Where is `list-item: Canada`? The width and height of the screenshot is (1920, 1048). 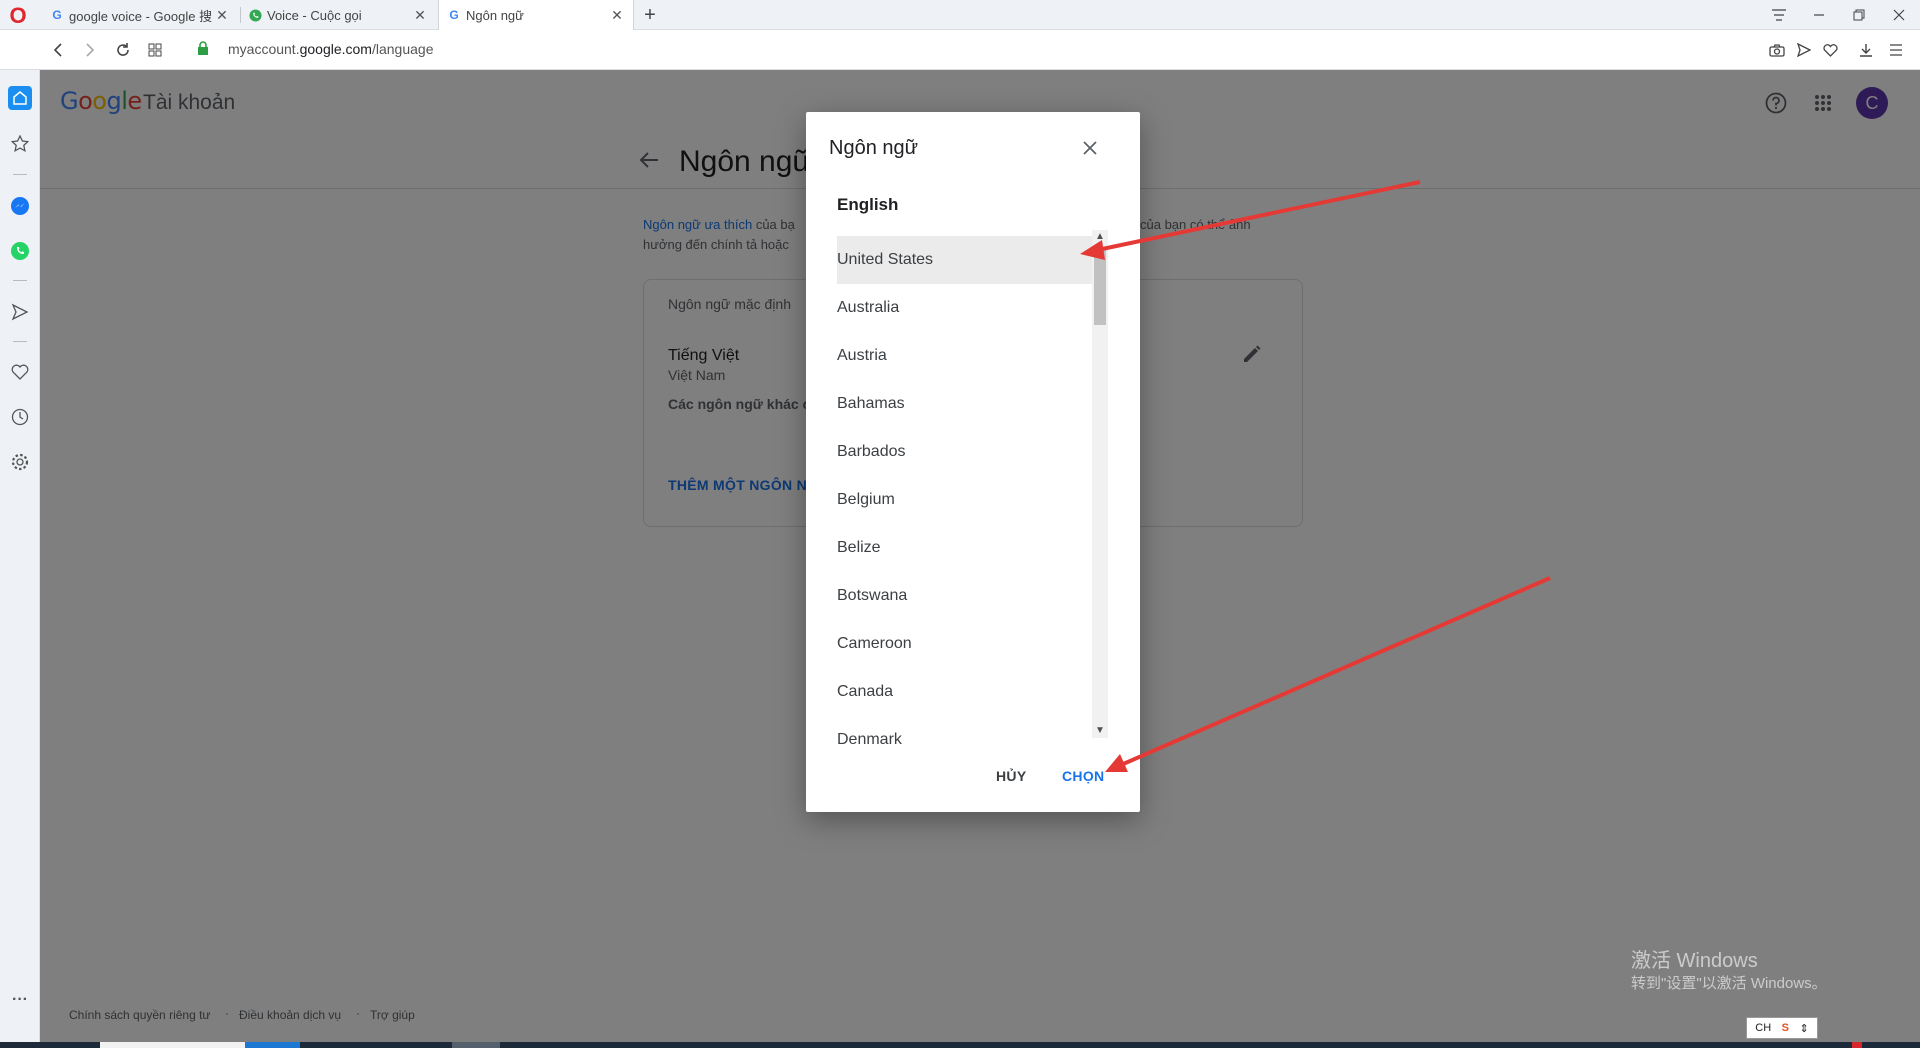
list-item: Canada is located at coordinates (965, 692).